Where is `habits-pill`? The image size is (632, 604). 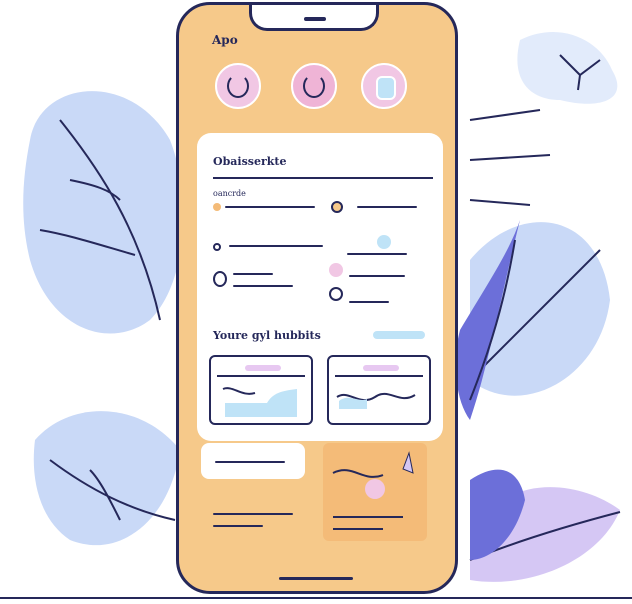
habits-pill is located at coordinates (399, 335).